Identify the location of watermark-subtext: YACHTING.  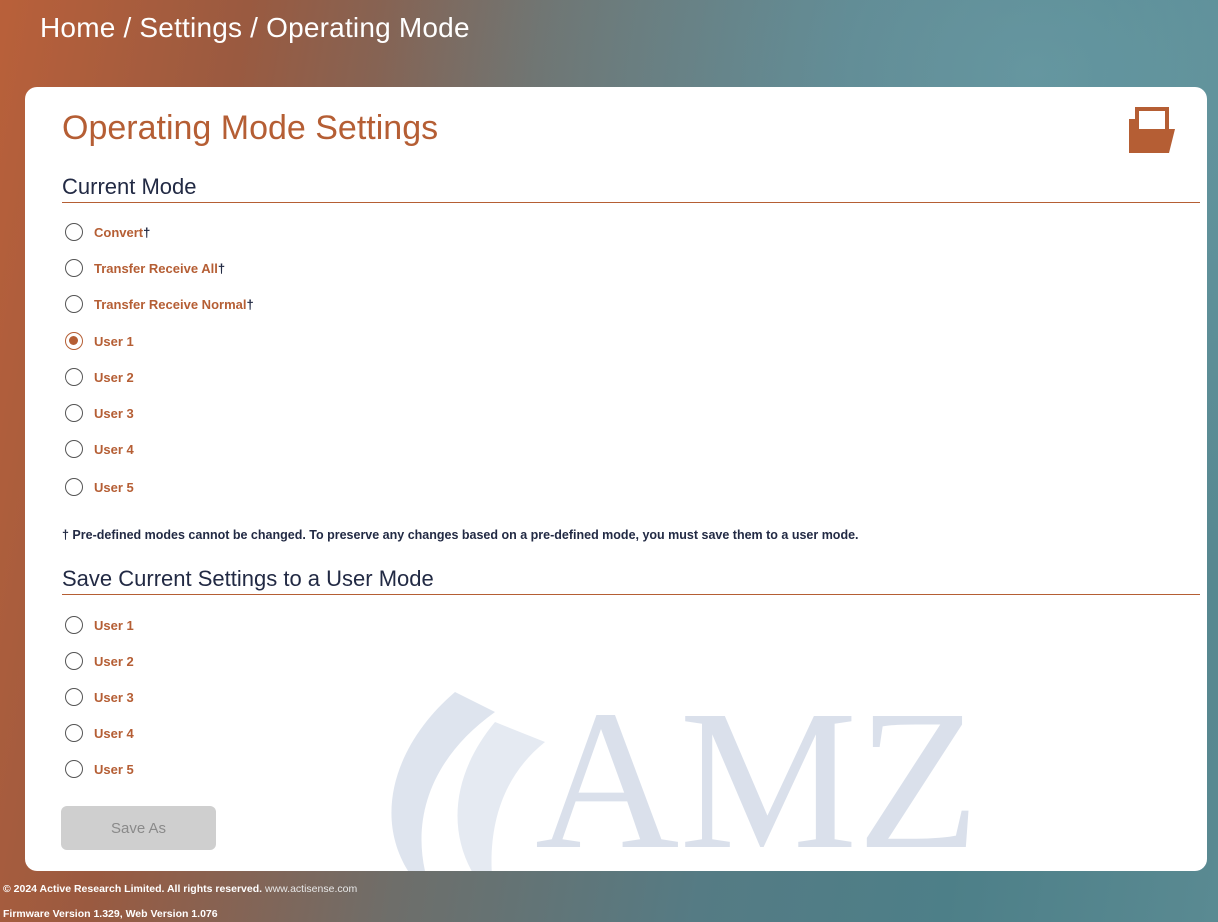
(765, 866).